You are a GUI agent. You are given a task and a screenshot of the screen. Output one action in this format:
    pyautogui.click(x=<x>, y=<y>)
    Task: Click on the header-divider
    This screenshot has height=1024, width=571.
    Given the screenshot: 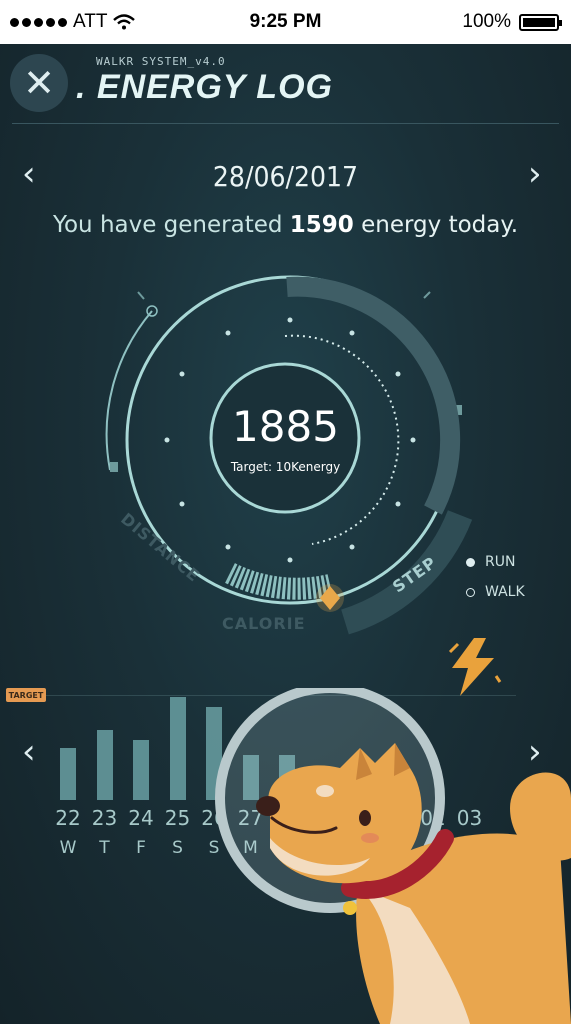 What is the action you would take?
    pyautogui.click(x=285, y=123)
    